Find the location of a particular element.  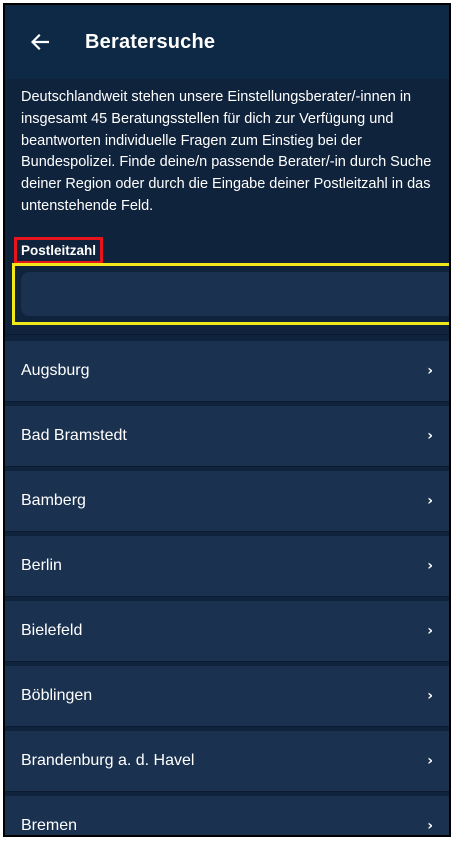

list-item-bremen: Bremen › is located at coordinates (227, 815).